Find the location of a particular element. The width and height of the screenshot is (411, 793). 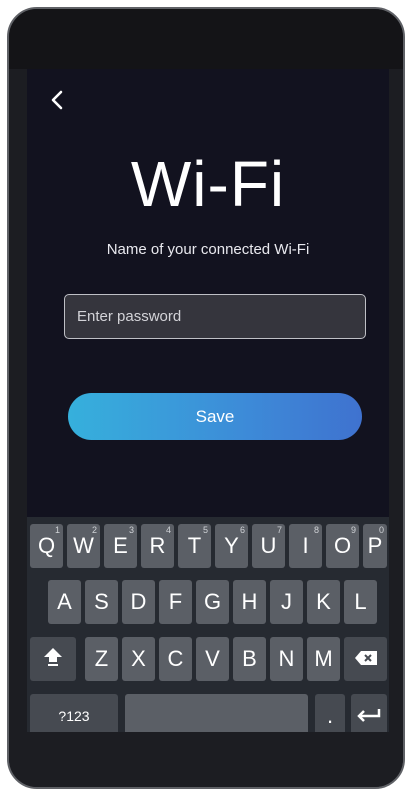

key-hint: 5 is located at coordinates (205, 530).